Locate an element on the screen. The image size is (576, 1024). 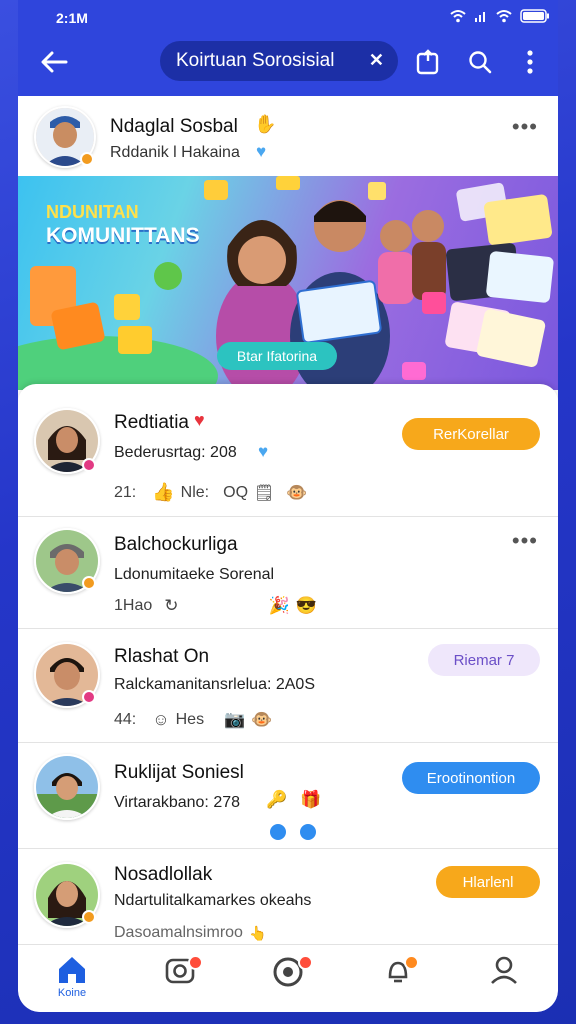
arrow-left-icon is located at coordinates (54, 62).